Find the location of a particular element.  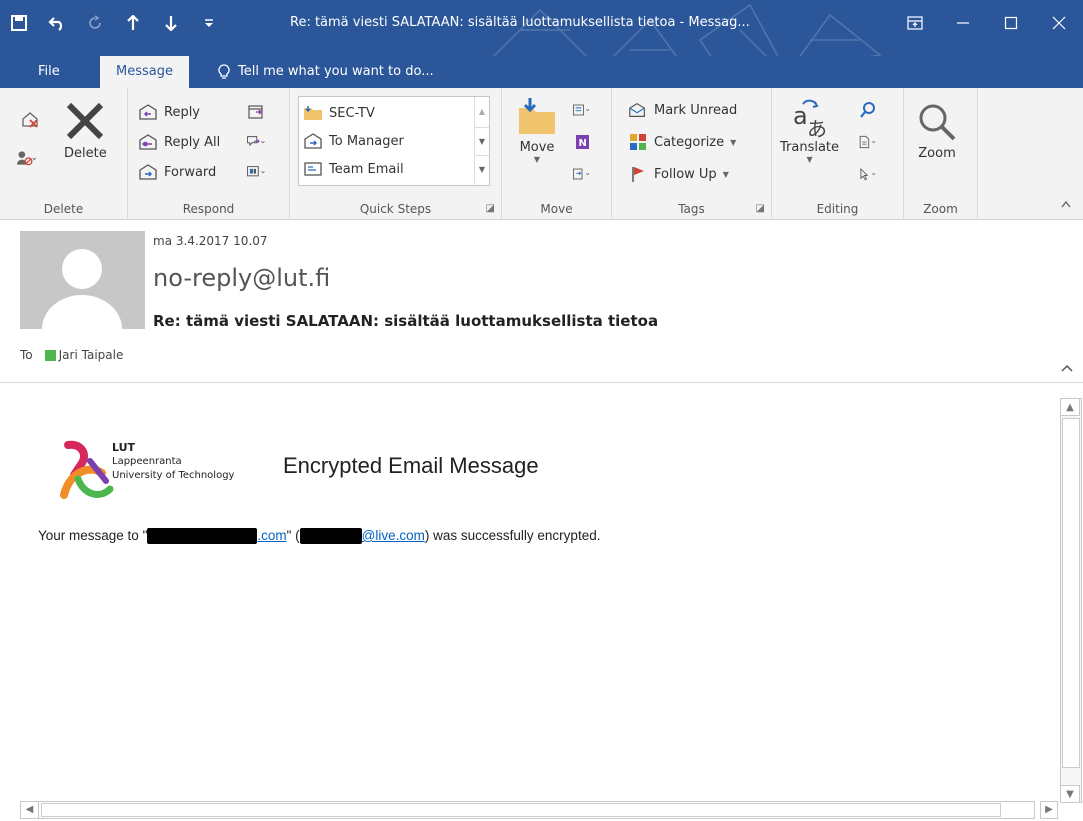

more-respond-button is located at coordinates (256, 172).